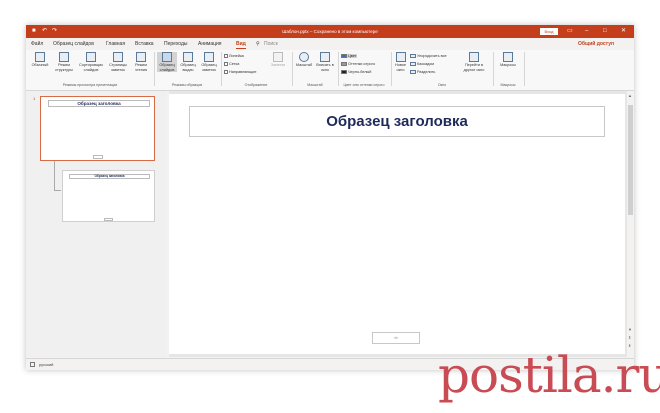 This screenshot has width=660, height=413. What do you see at coordinates (91, 67) in the screenshot?
I see `slide-sorter-label: Сортировщик слайдов` at bounding box center [91, 67].